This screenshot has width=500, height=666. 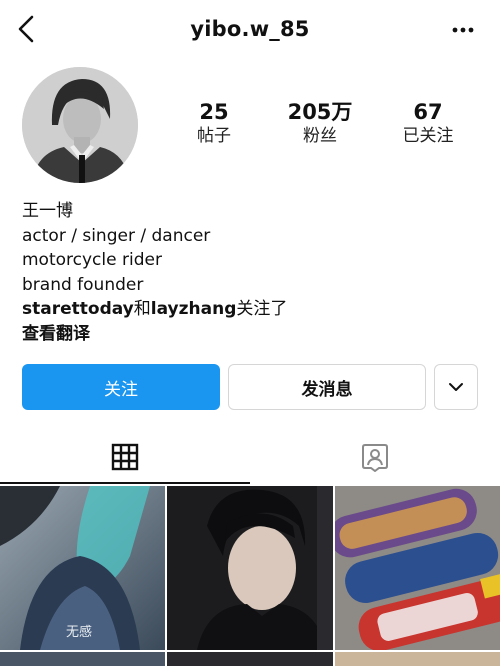 I want to click on post-thumbnail: 无感, so click(x=82, y=568).